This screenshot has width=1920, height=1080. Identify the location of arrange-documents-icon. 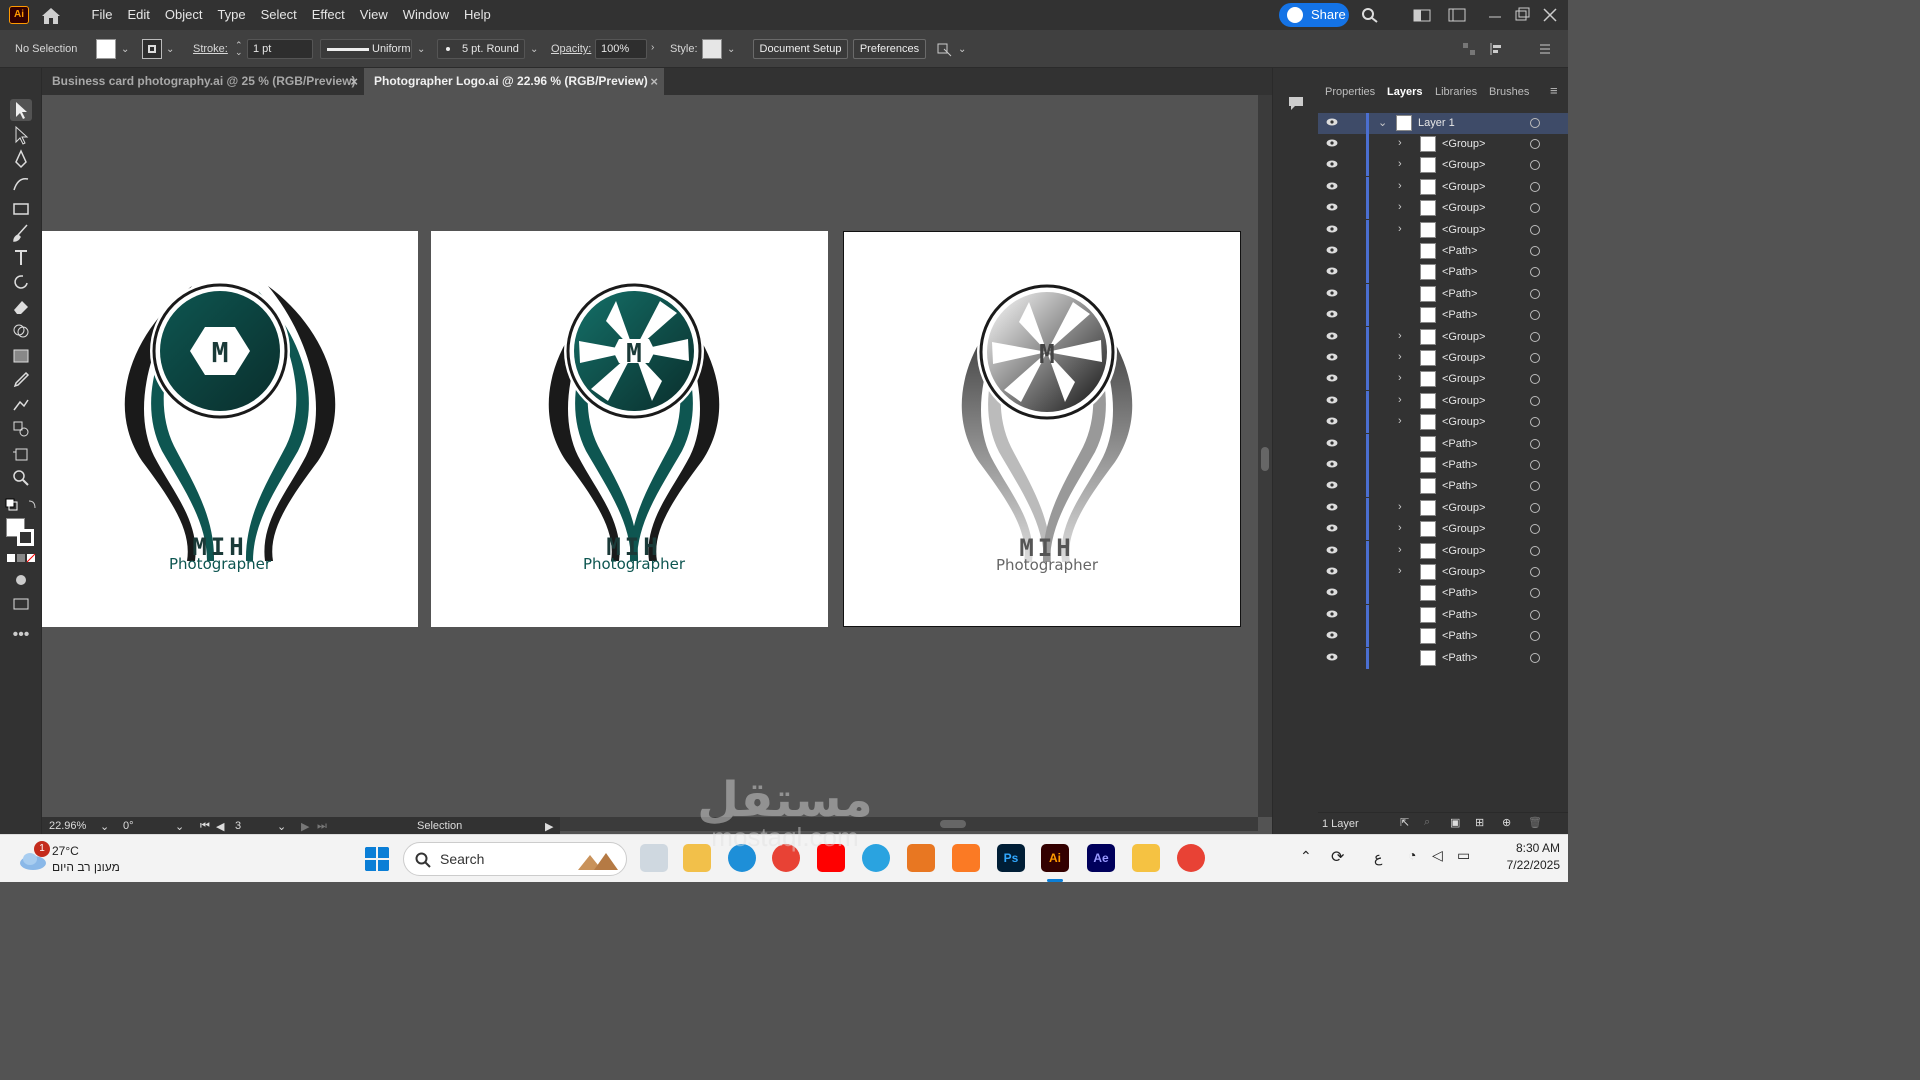
(1422, 15).